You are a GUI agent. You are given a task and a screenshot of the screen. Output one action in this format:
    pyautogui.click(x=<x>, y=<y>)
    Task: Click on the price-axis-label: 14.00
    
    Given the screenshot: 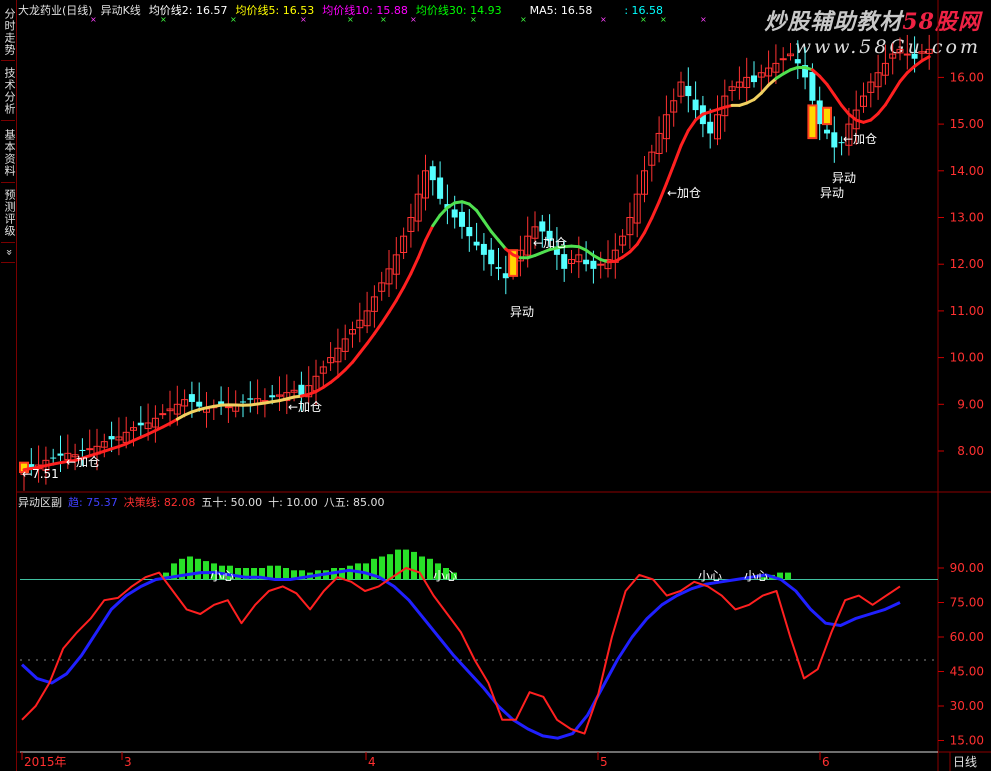 What is the action you would take?
    pyautogui.click(x=967, y=171)
    